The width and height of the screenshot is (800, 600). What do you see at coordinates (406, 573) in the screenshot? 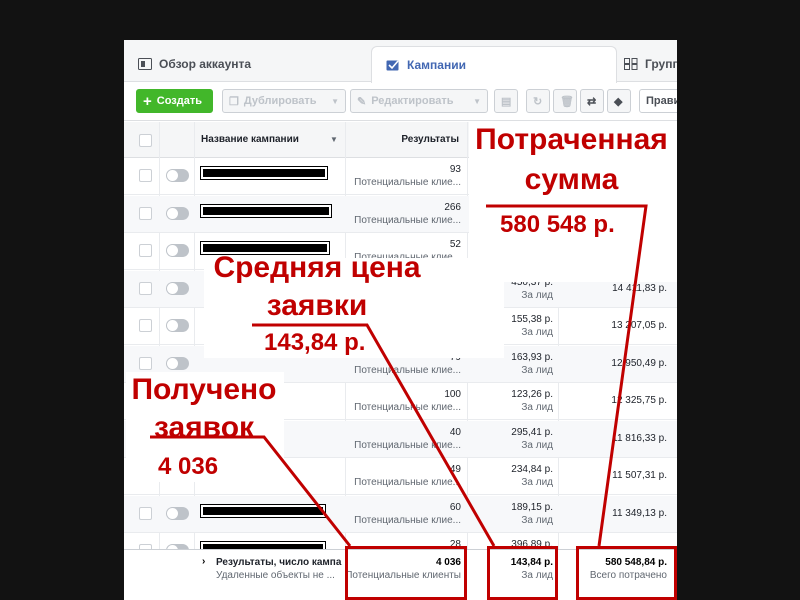
I see `highlight-box-results` at bounding box center [406, 573].